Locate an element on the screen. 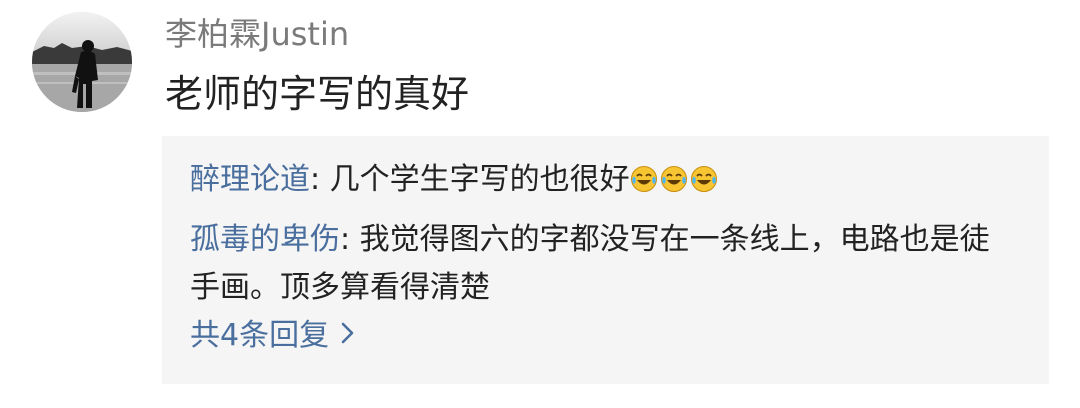 This screenshot has width=1080, height=408. comment-text: 老师的字写的真好 is located at coordinates (317, 94).